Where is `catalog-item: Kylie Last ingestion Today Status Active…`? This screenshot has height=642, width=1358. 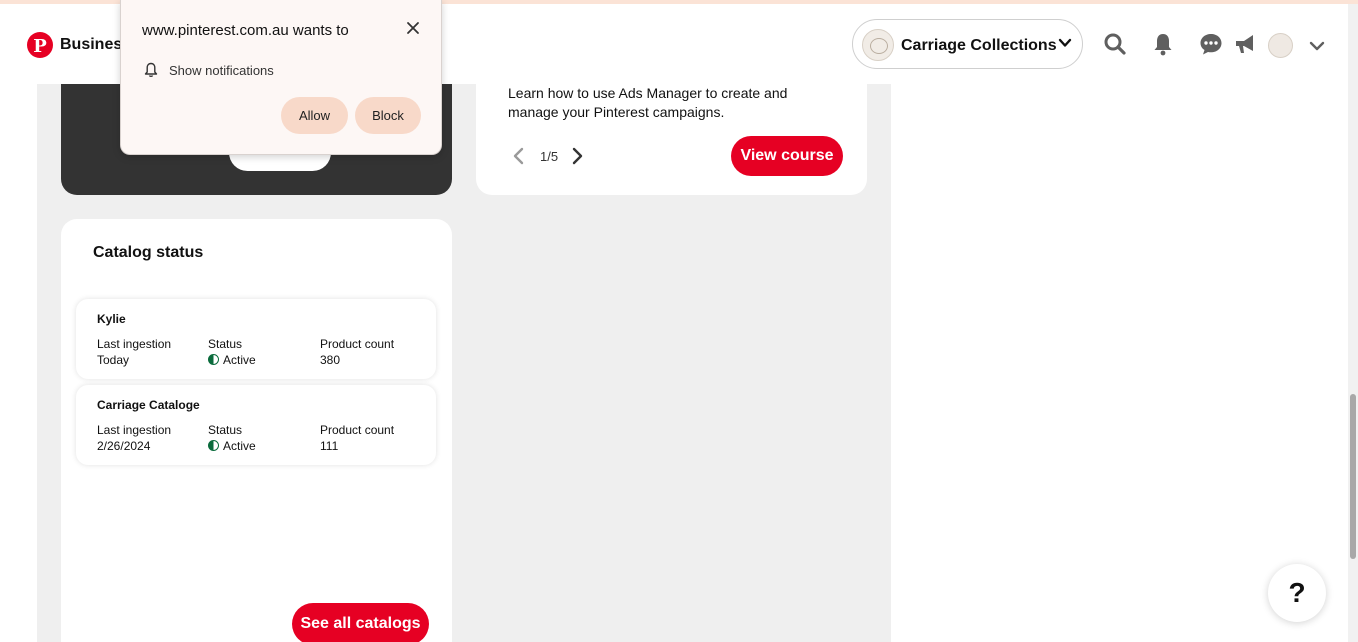
catalog-item: Kylie Last ingestion Today Status Active… is located at coordinates (256, 339).